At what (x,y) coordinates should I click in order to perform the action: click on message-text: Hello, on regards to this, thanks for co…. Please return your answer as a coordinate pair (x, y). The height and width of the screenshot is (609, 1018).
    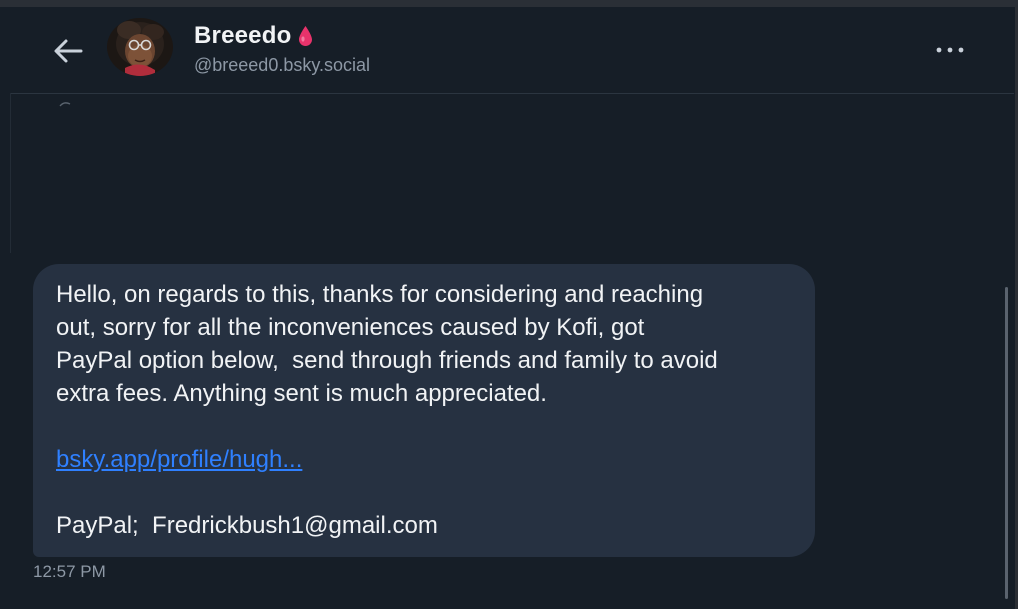
    Looking at the image, I should click on (387, 344).